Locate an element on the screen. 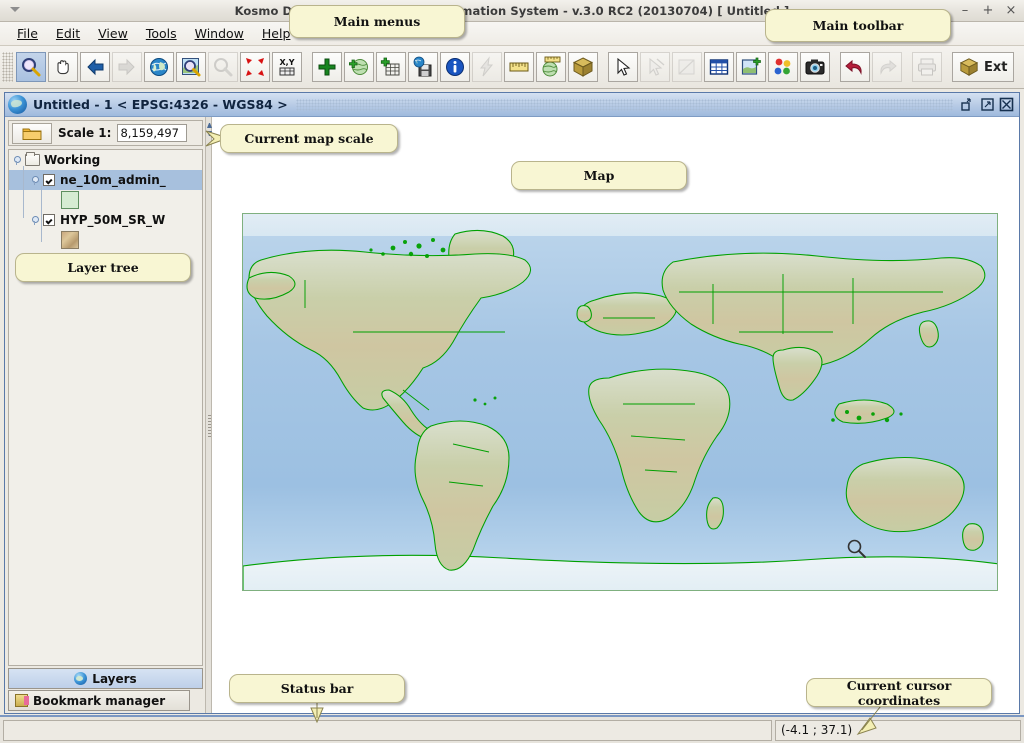 The height and width of the screenshot is (743, 1024). zoom-to-selection-button is located at coordinates (223, 67).